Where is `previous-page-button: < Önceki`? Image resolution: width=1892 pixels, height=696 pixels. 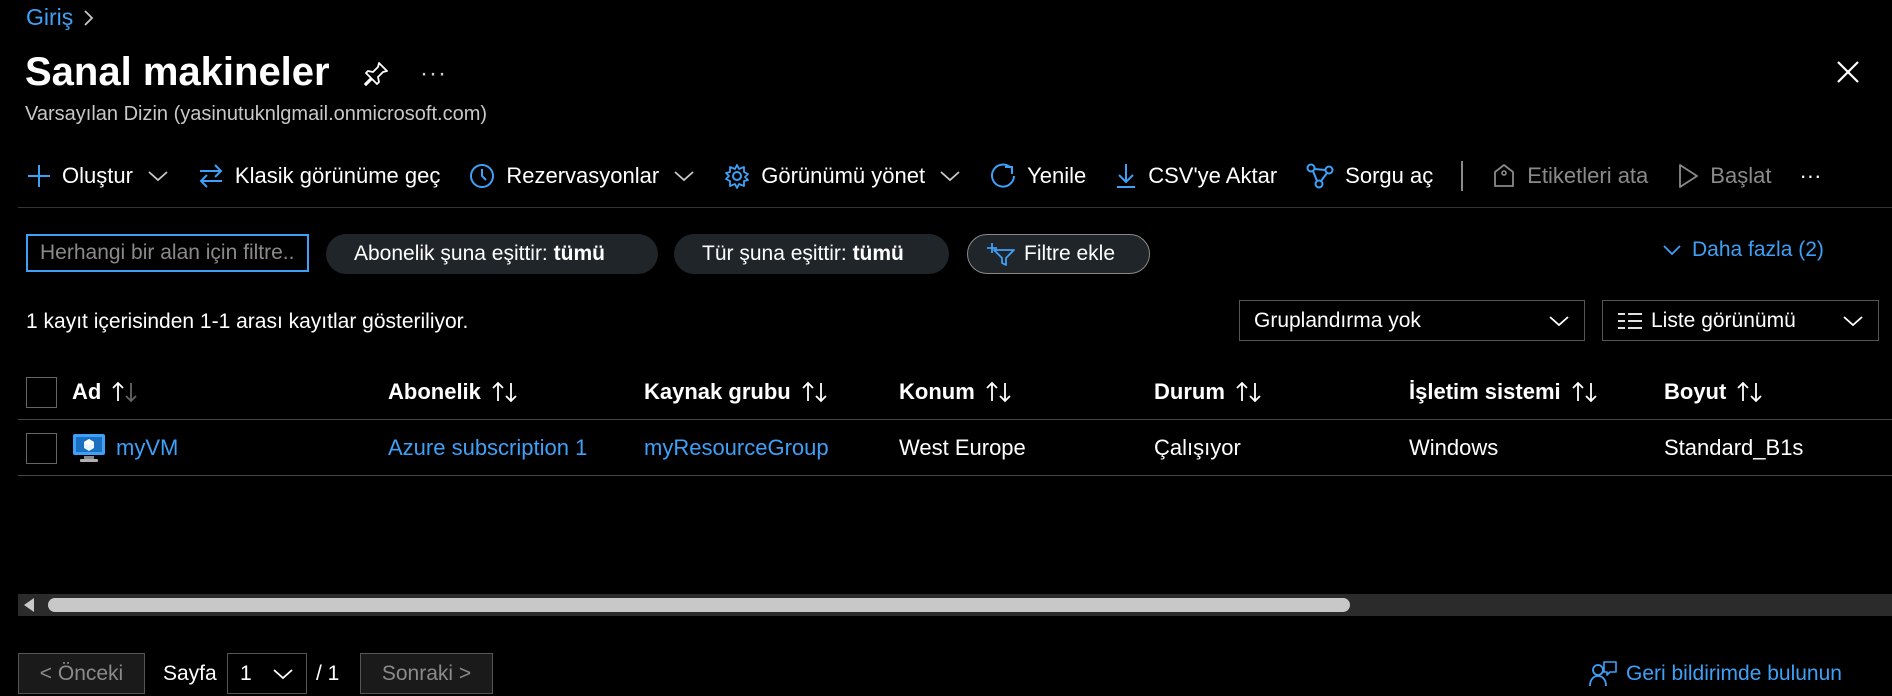
previous-page-button: < Önceki is located at coordinates (81, 673).